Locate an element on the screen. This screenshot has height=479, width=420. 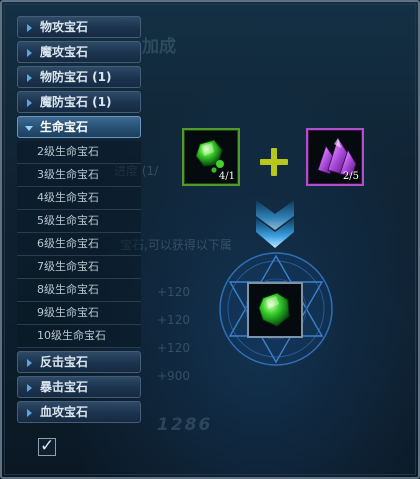
category-label: 魔防宝石 (1) is located at coordinates (76, 102).